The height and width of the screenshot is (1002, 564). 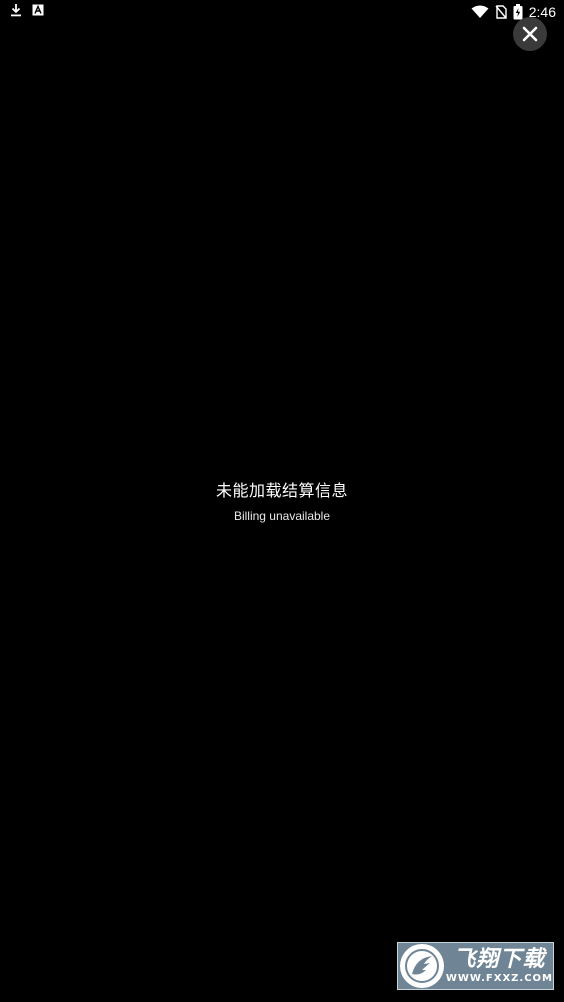 I want to click on status-bar: 2:46, so click(x=282, y=12).